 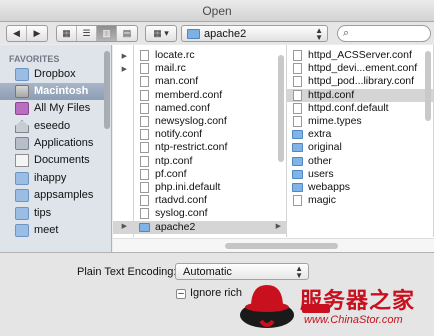 What do you see at coordinates (52, 230) in the screenshot?
I see `sidebar-item-meet: meet` at bounding box center [52, 230].